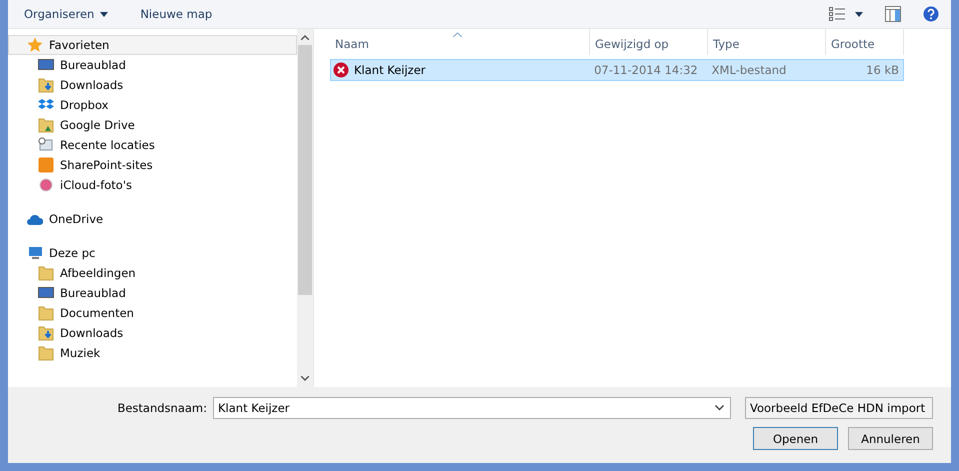 The width and height of the screenshot is (959, 471). I want to click on file-type-dropdown: Voorbeeld EfDeCe HDN import, so click(839, 408).